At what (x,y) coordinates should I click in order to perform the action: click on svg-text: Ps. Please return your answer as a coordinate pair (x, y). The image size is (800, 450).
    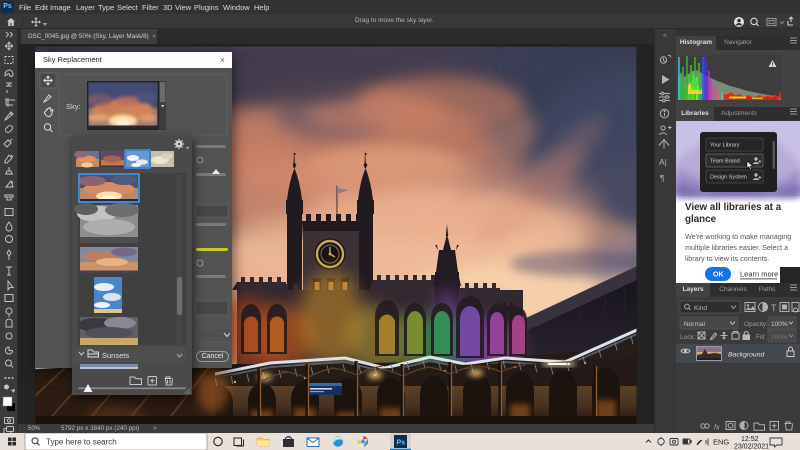
    Looking at the image, I should click on (401, 443).